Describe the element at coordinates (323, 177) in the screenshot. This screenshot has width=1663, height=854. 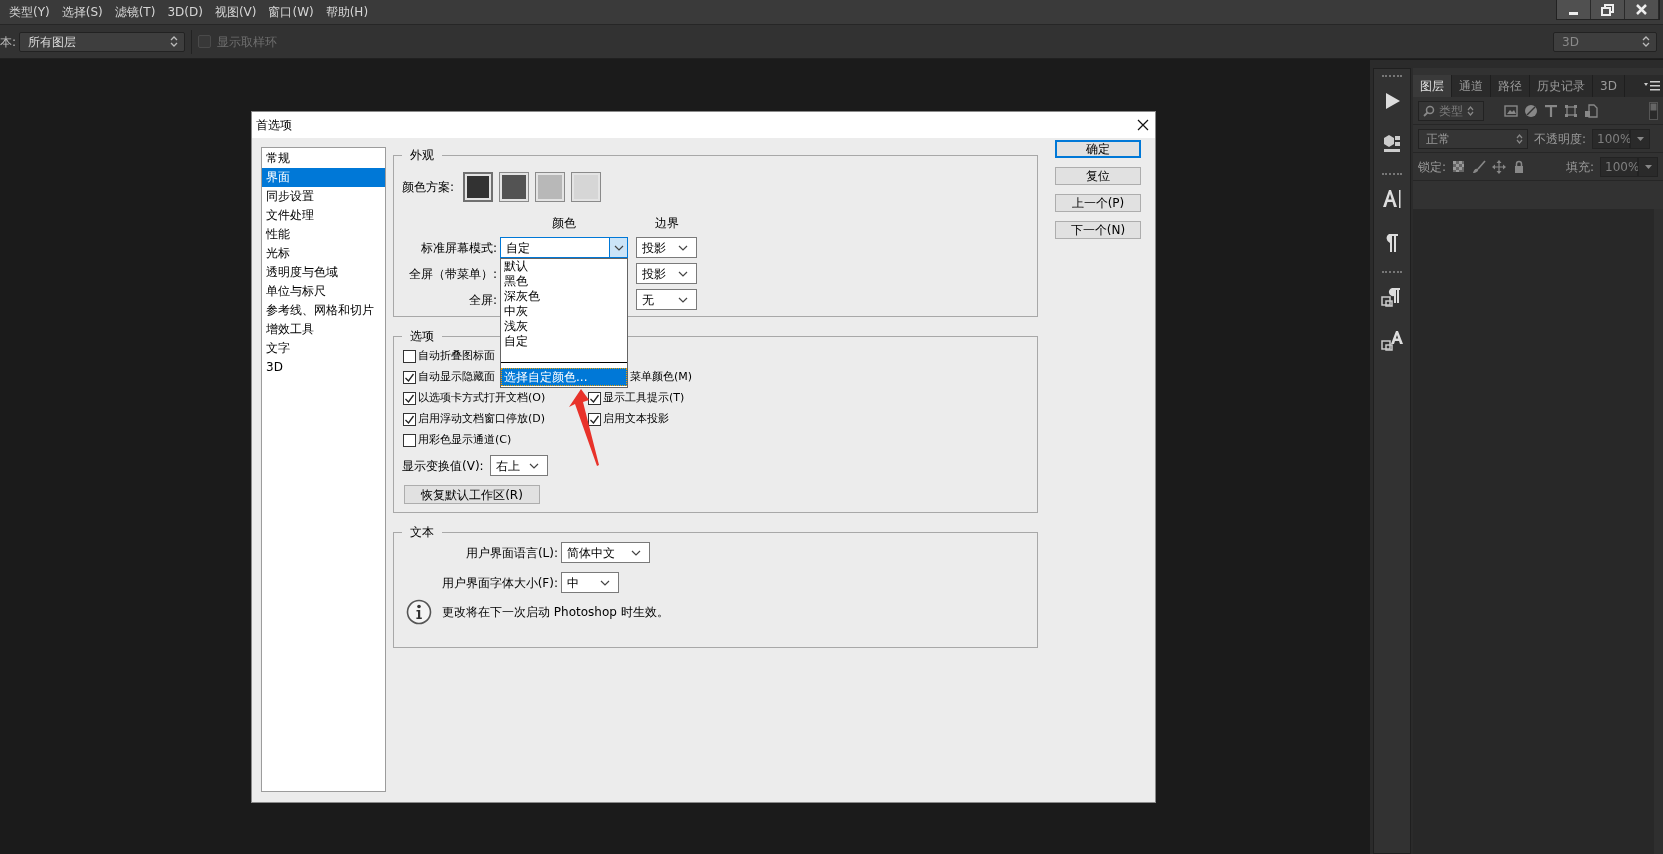
I see `sidebar-item: 界面` at that location.